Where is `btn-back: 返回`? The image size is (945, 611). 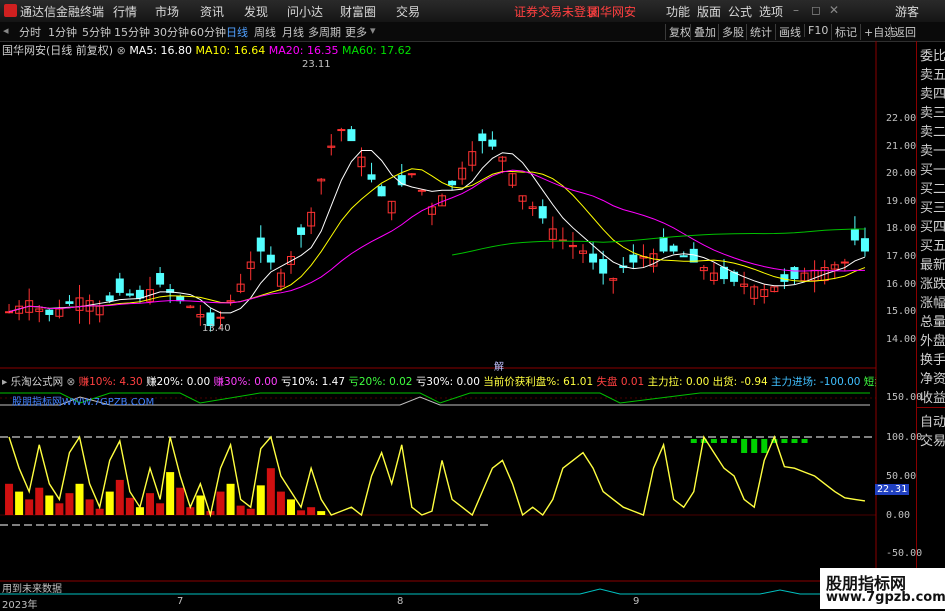
btn-back: 返回 is located at coordinates (903, 32).